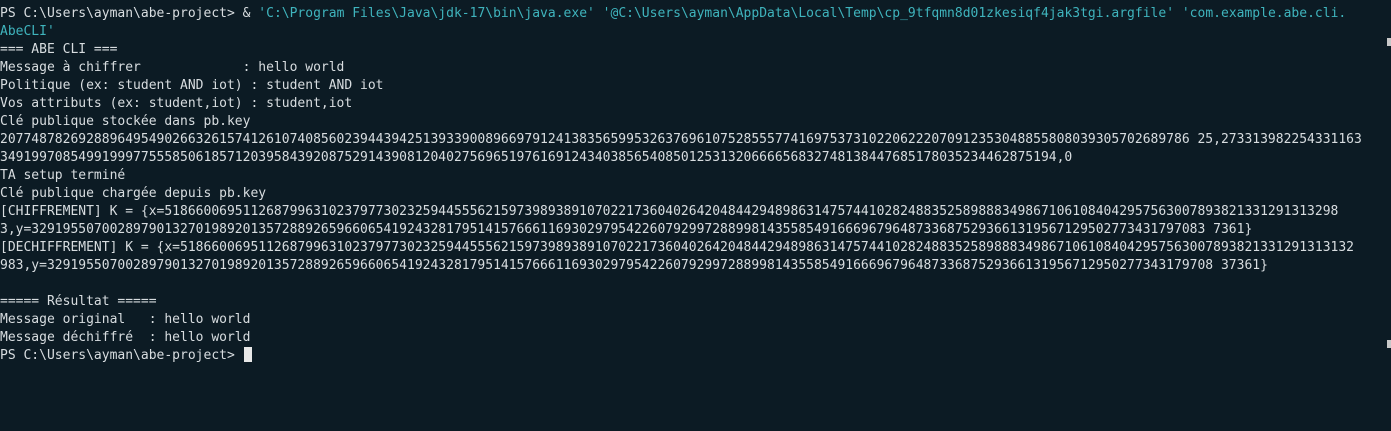  What do you see at coordinates (27, 31) in the screenshot?
I see `command-line-wrap: AbeCLI'` at bounding box center [27, 31].